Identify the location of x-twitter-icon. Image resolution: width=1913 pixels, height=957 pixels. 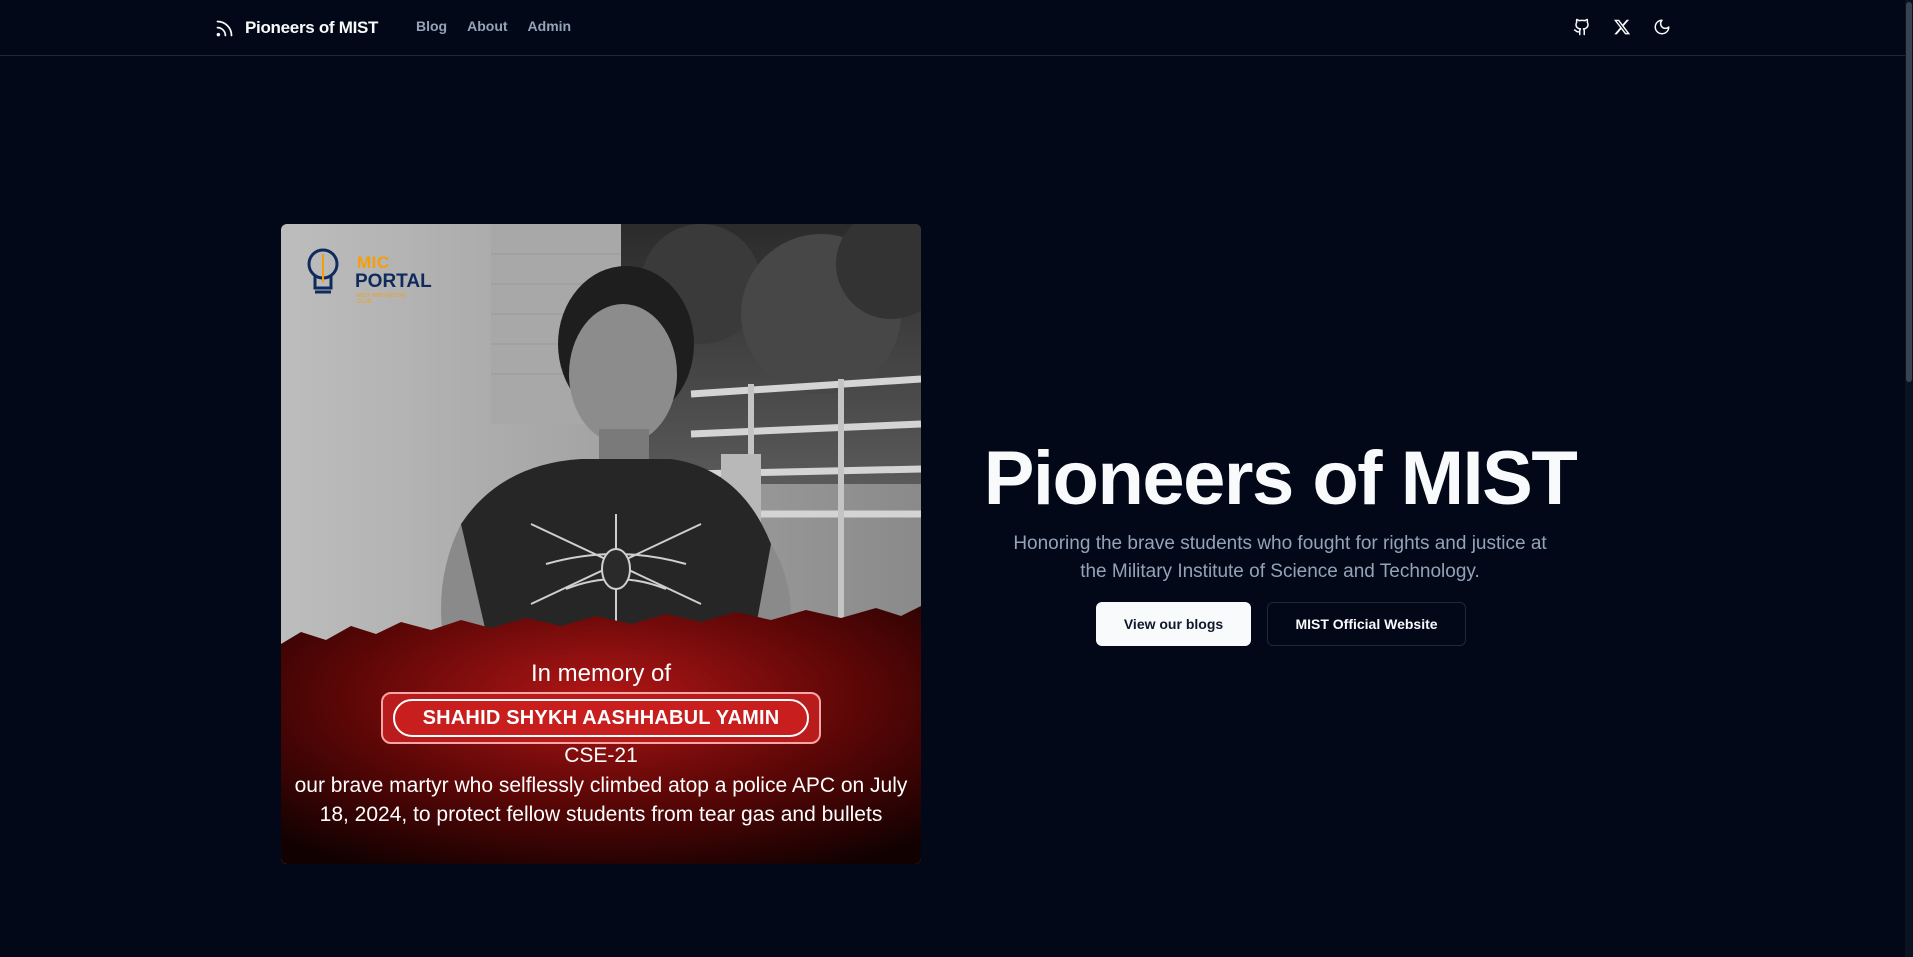
(1622, 27).